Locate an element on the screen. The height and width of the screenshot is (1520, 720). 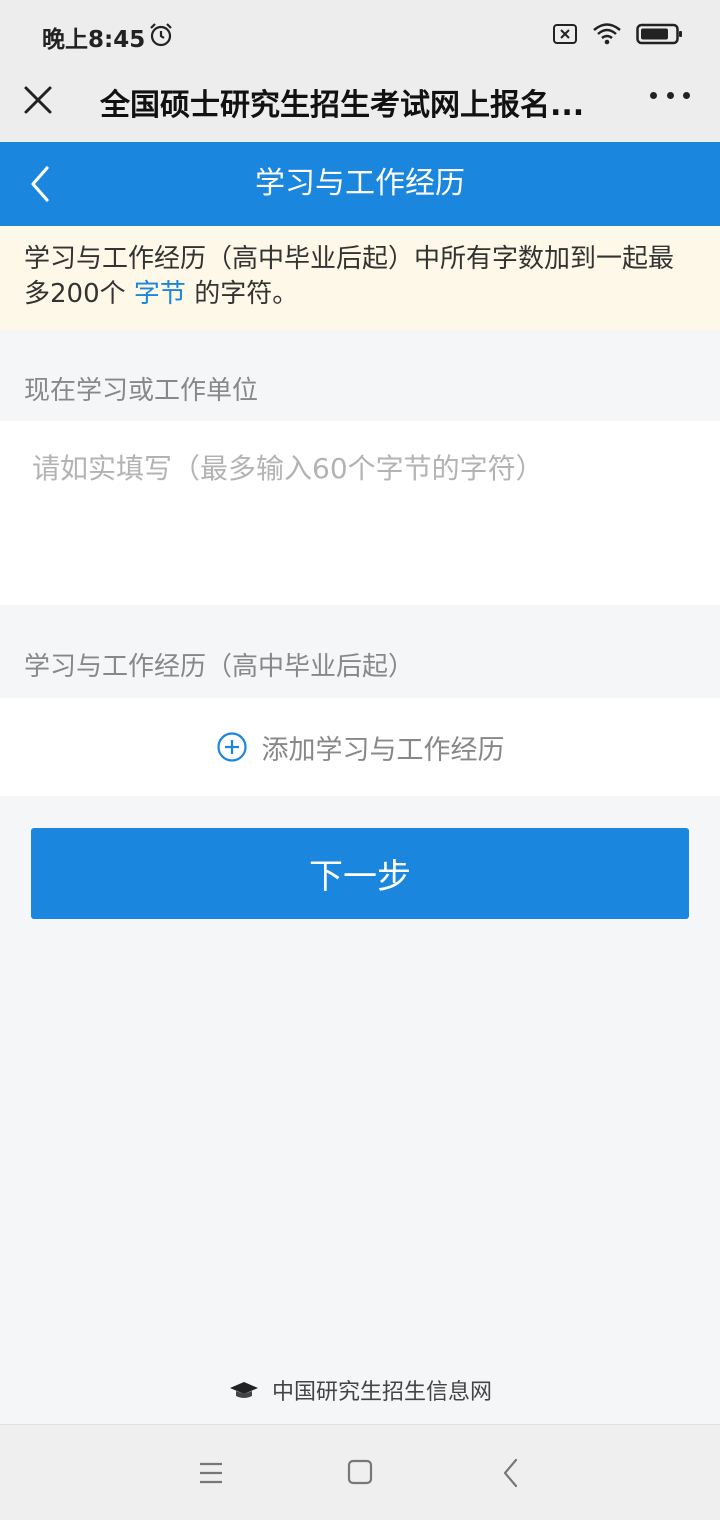
next-button: 下一步 is located at coordinates (360, 873).